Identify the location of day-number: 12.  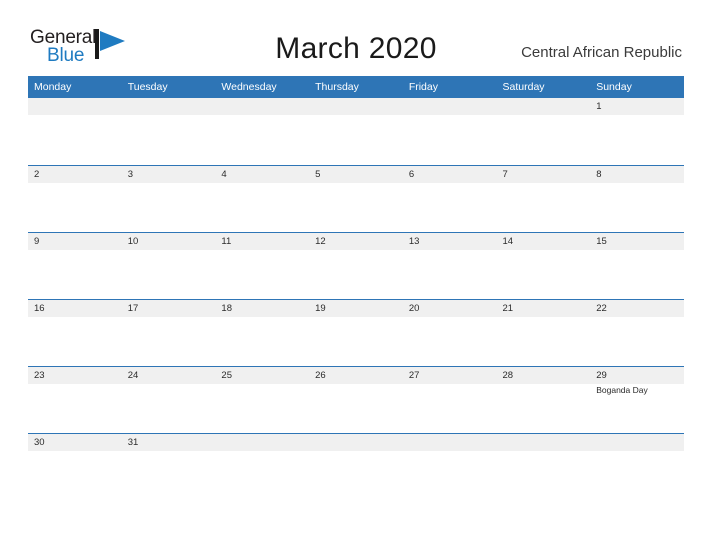
(320, 241).